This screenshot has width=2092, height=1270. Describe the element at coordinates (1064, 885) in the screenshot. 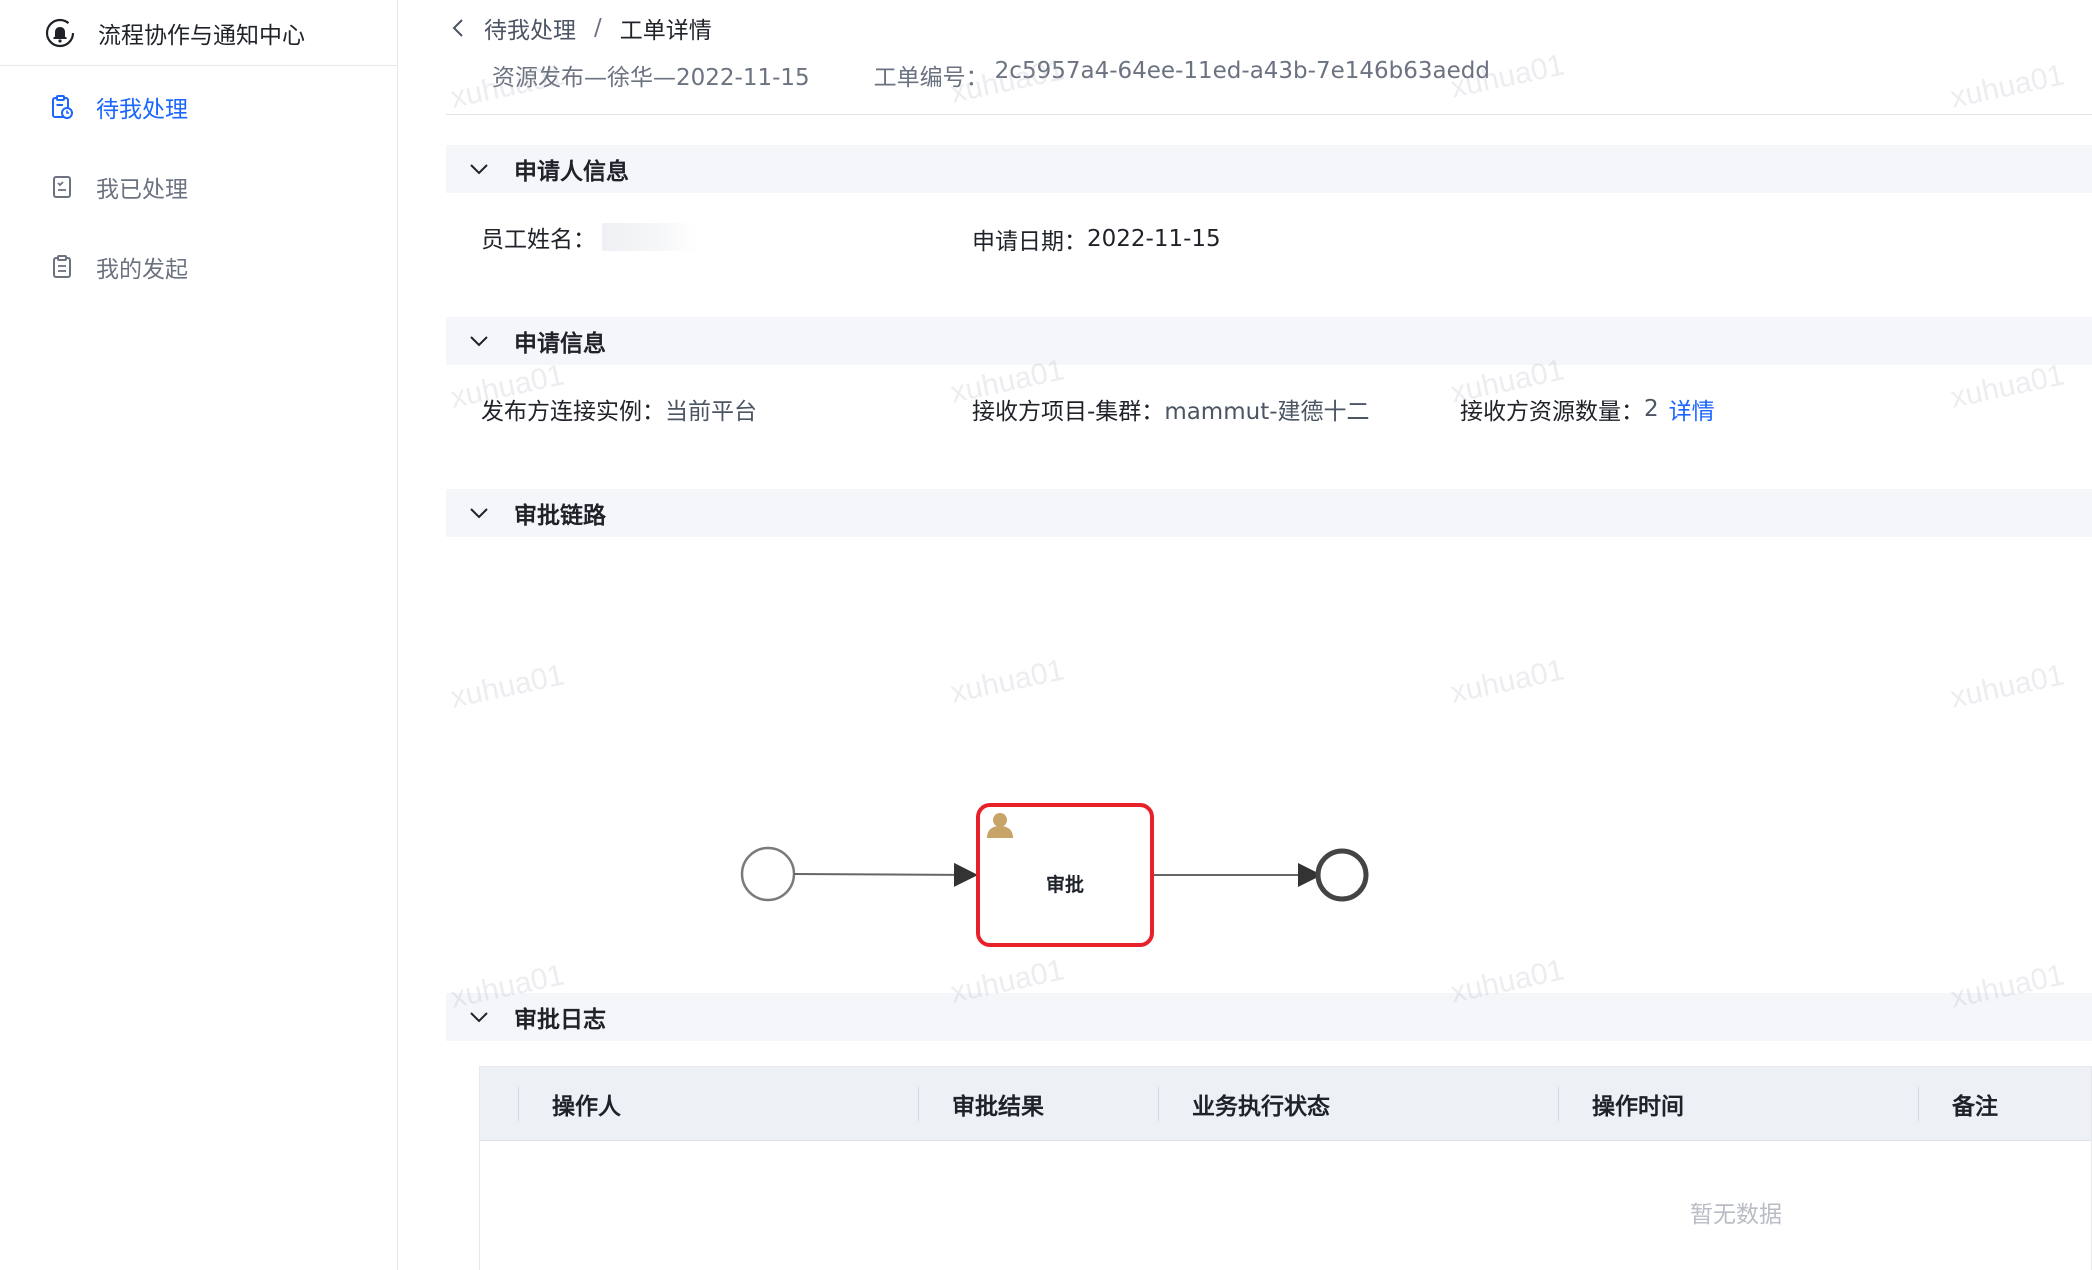

I see `flow-task-label: 审批` at that location.